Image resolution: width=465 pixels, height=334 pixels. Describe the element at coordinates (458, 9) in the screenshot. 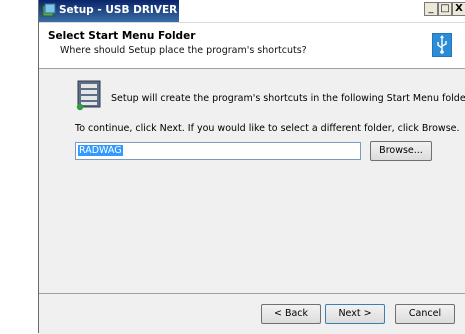

I see `close-button: X` at that location.